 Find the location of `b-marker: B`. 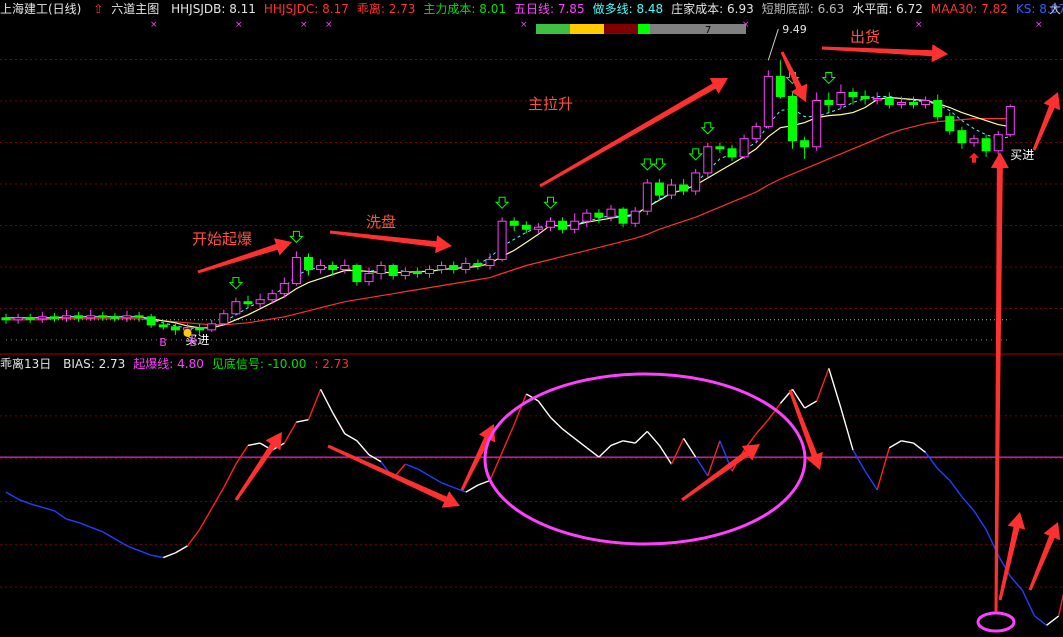

b-marker: B is located at coordinates (163, 342).